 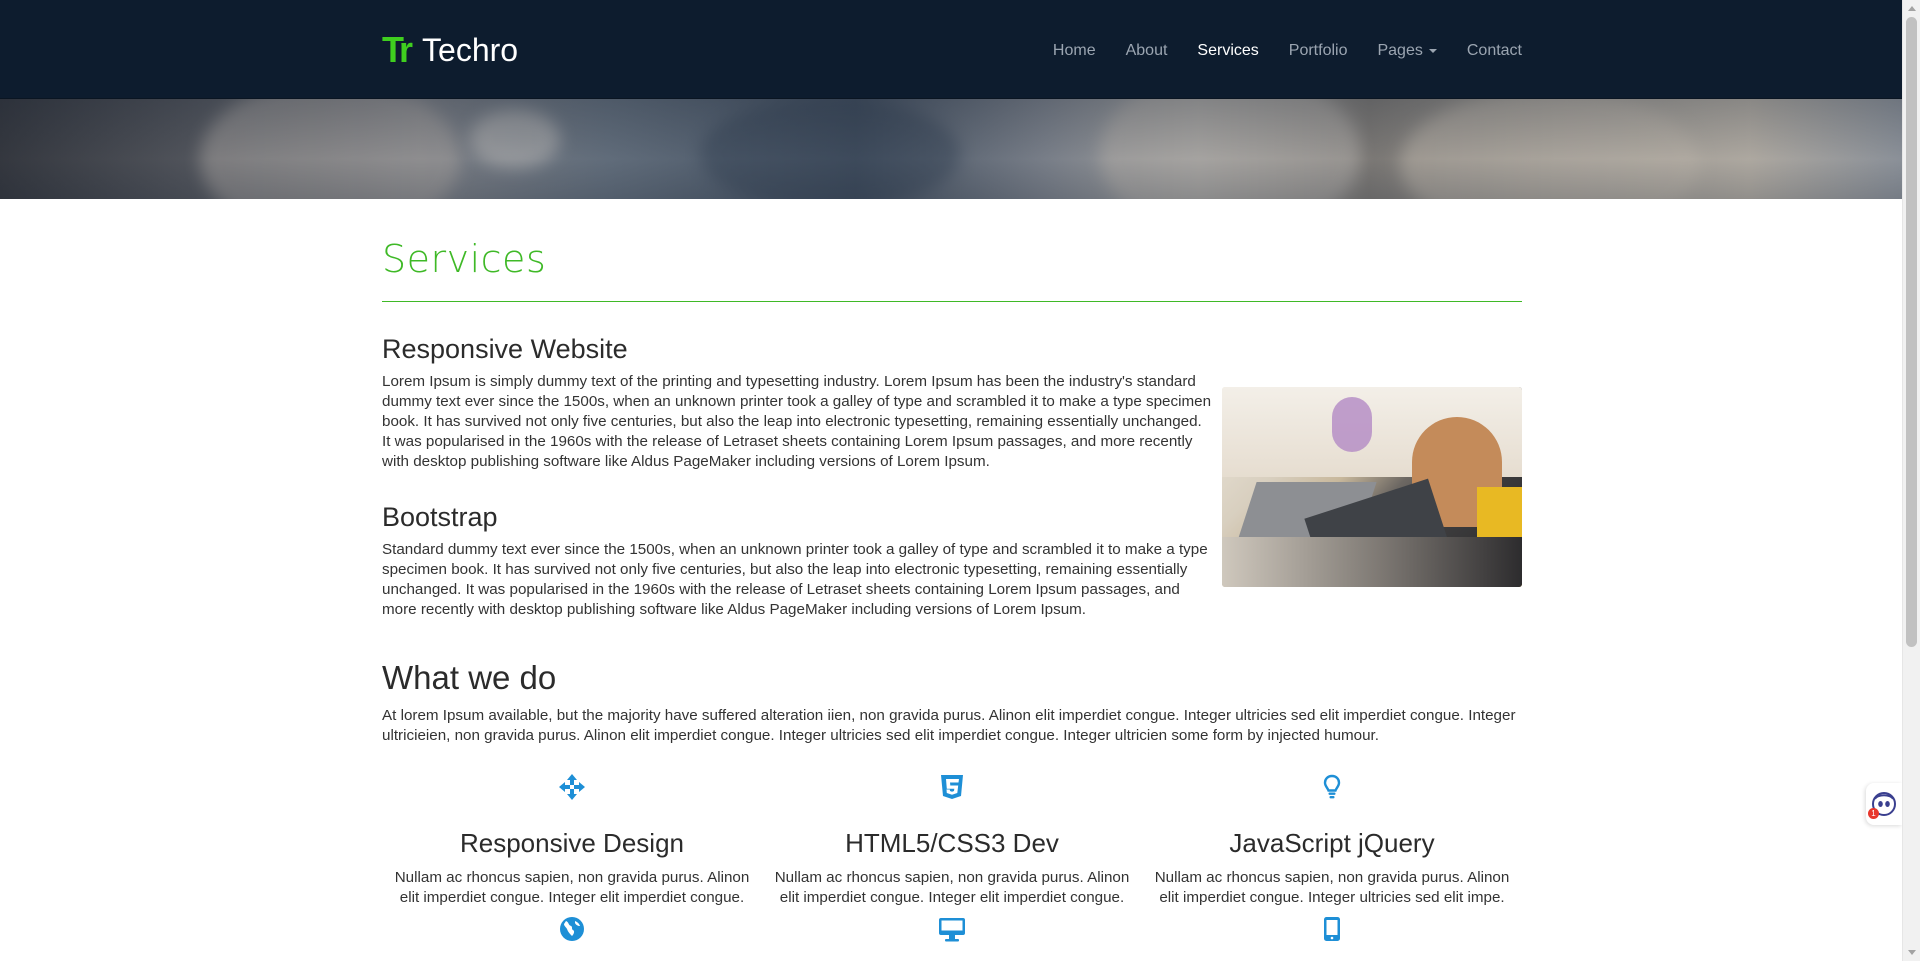 I want to click on nav-about: About, so click(x=1147, y=51).